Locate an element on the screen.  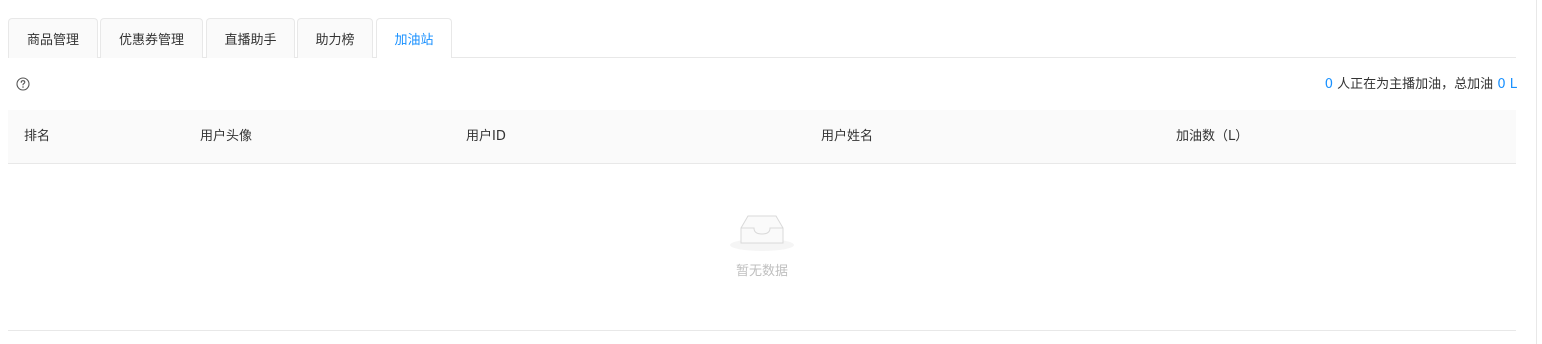
tab-label: 优惠券管理 is located at coordinates (151, 40).